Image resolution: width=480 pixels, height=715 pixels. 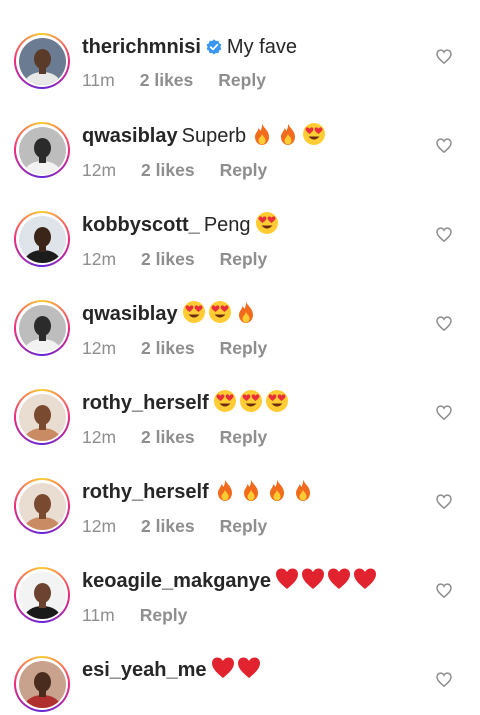 What do you see at coordinates (227, 225) in the screenshot?
I see `comment-text: Peng` at bounding box center [227, 225].